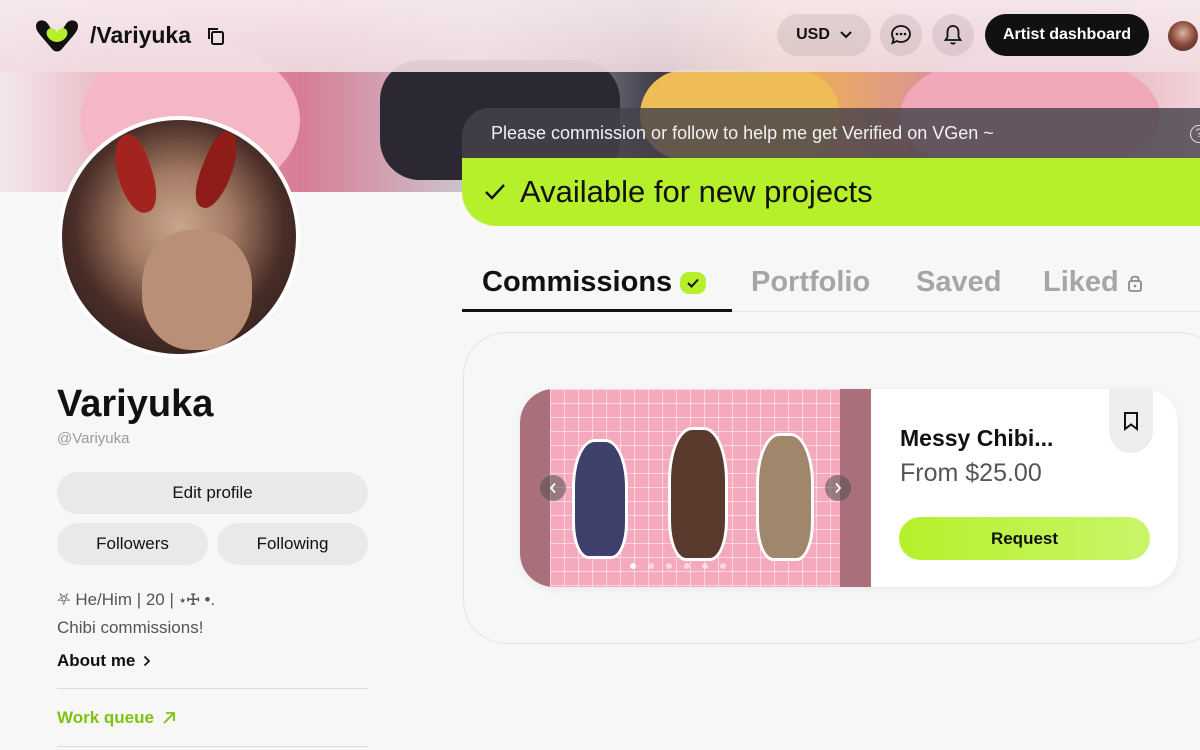 The image size is (1200, 750). What do you see at coordinates (678, 566) in the screenshot?
I see `carousel-dots` at bounding box center [678, 566].